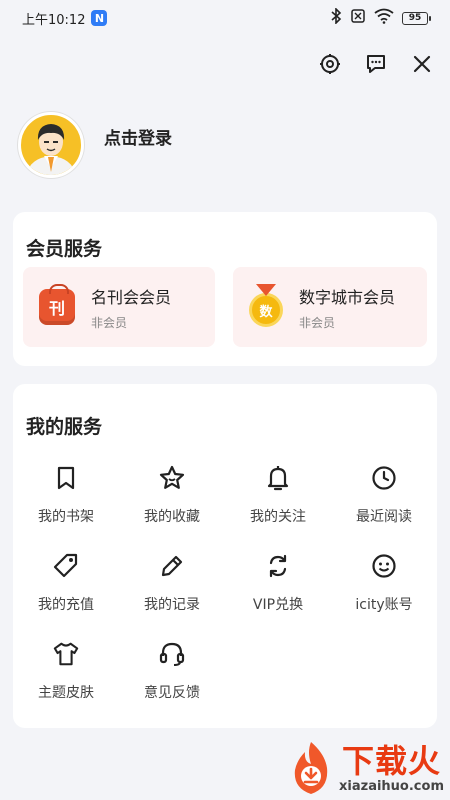  What do you see at coordinates (172, 508) in the screenshot?
I see `service-favorites: 我的收藏` at bounding box center [172, 508].